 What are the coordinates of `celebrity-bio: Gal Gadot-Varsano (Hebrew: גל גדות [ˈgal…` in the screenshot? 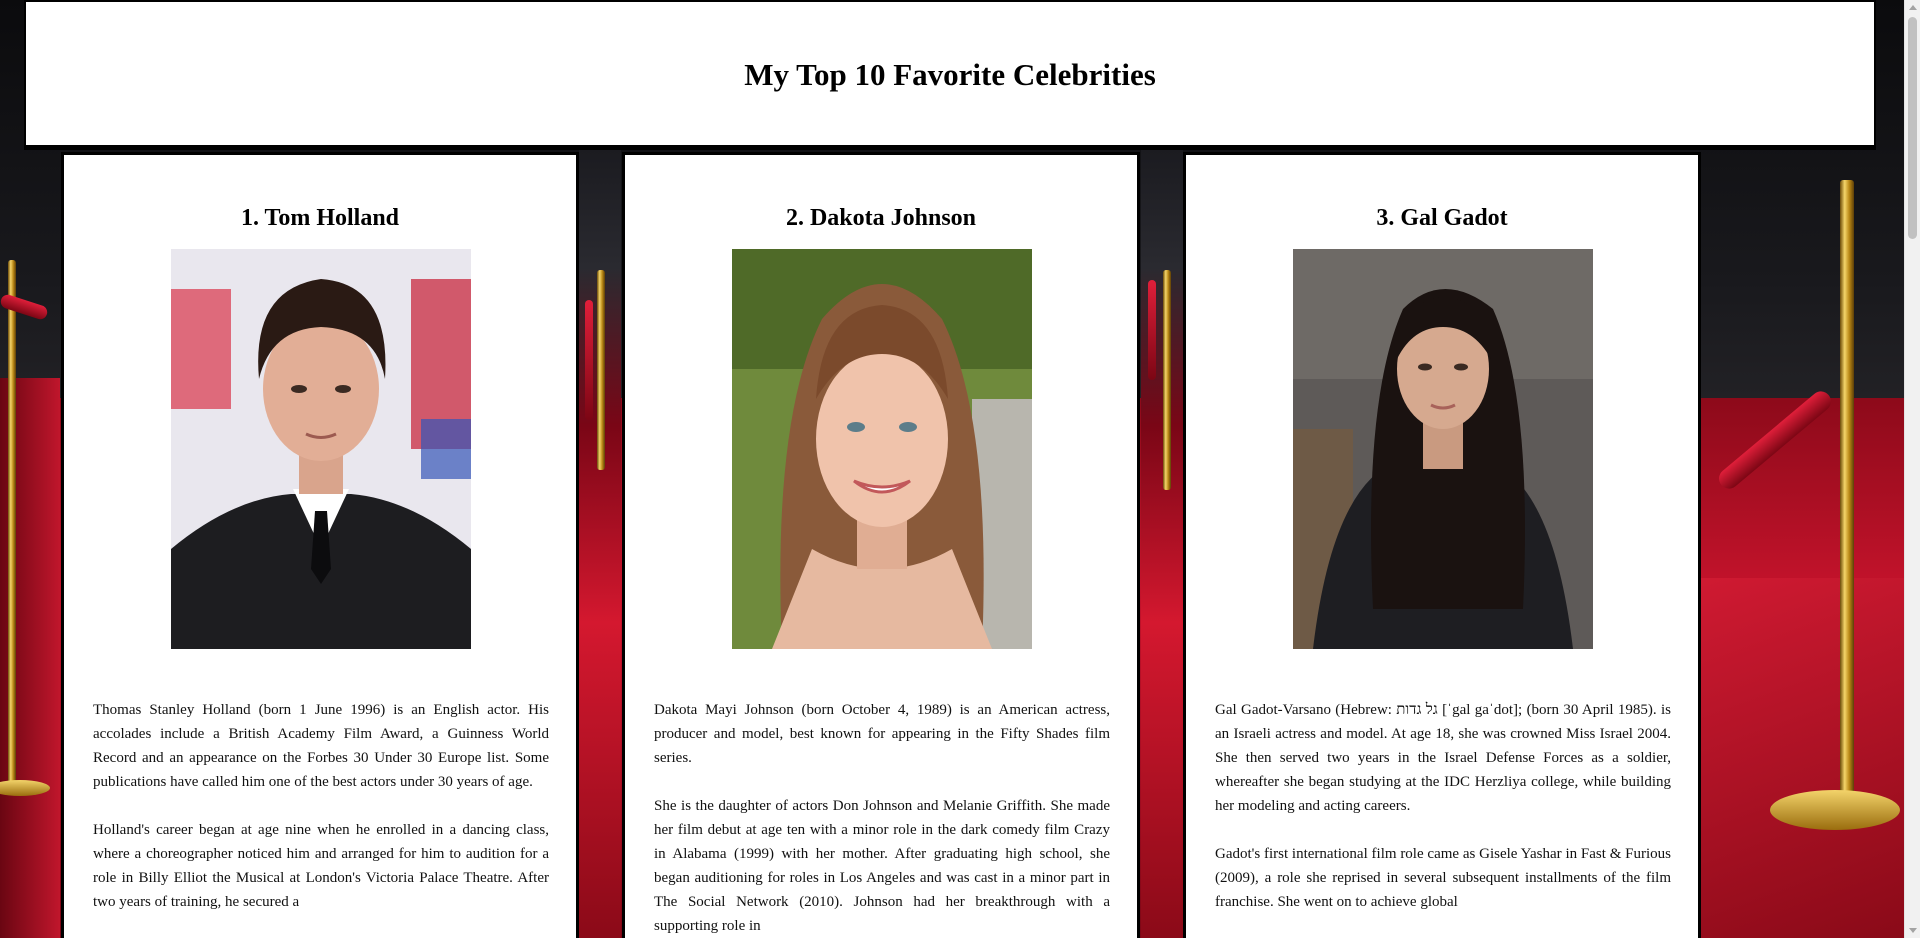 It's located at (1443, 818).